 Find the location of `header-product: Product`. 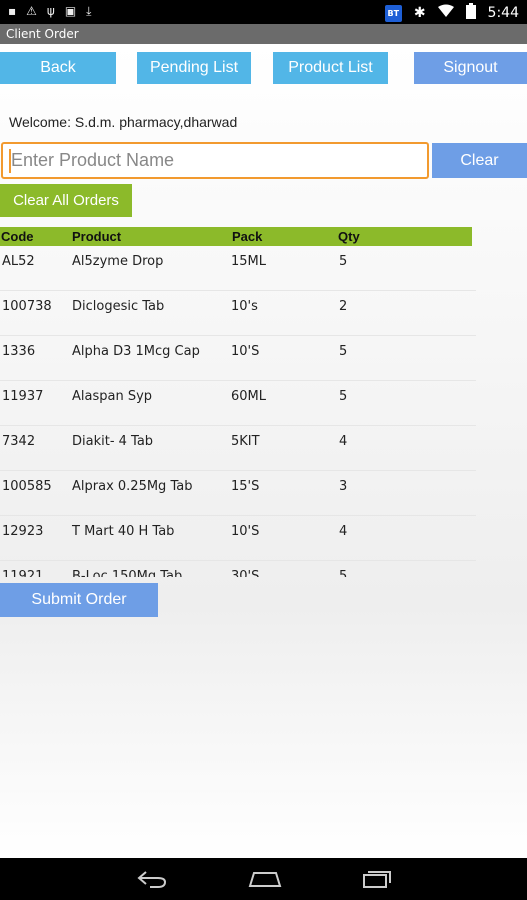

header-product: Product is located at coordinates (97, 236).